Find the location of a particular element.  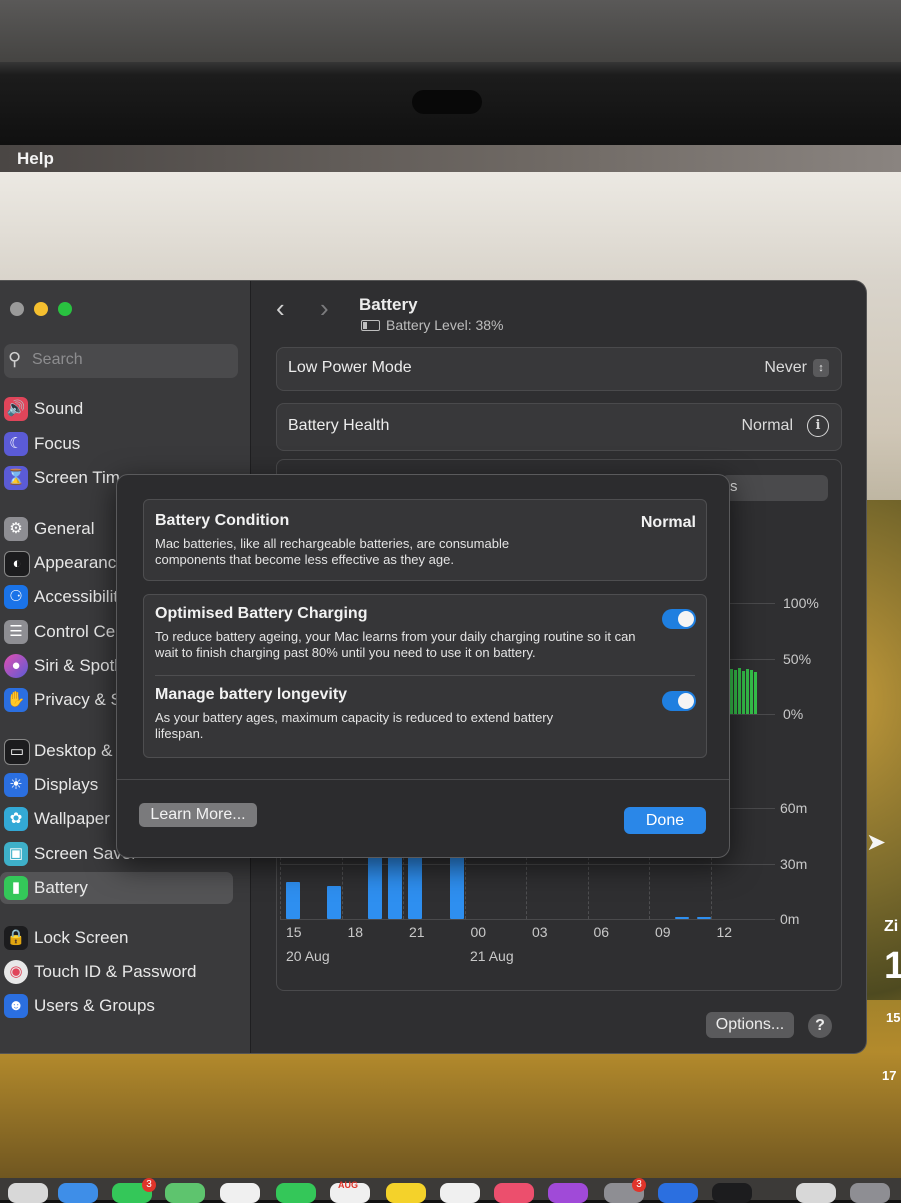

back-button: ‹ is located at coordinates (280, 308).